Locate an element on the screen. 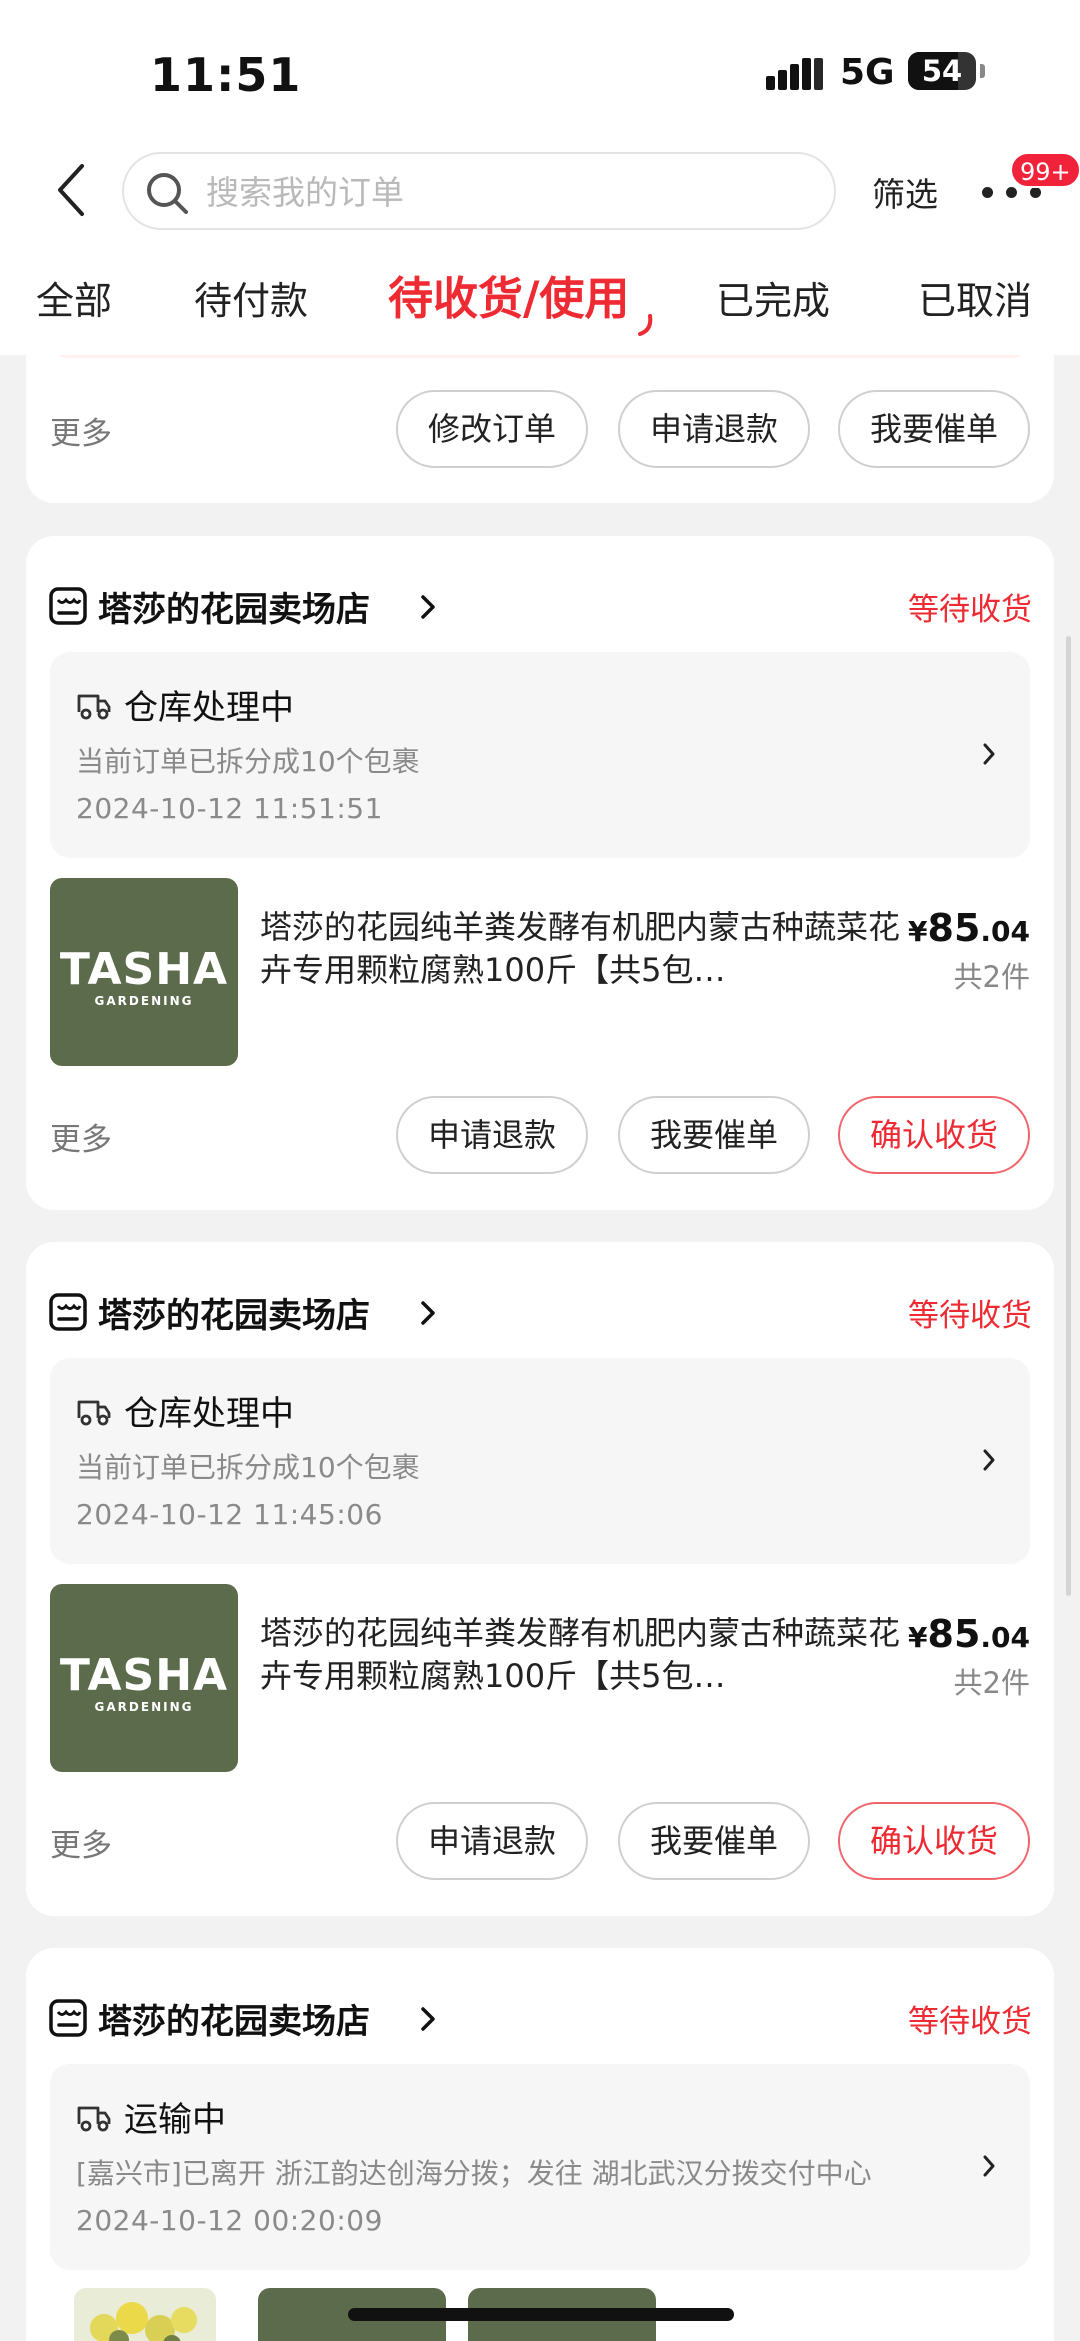 The height and width of the screenshot is (2341, 1080). order-tabs: 全部 待付款 待收货/使用 已完成 已取消 is located at coordinates (540, 302).